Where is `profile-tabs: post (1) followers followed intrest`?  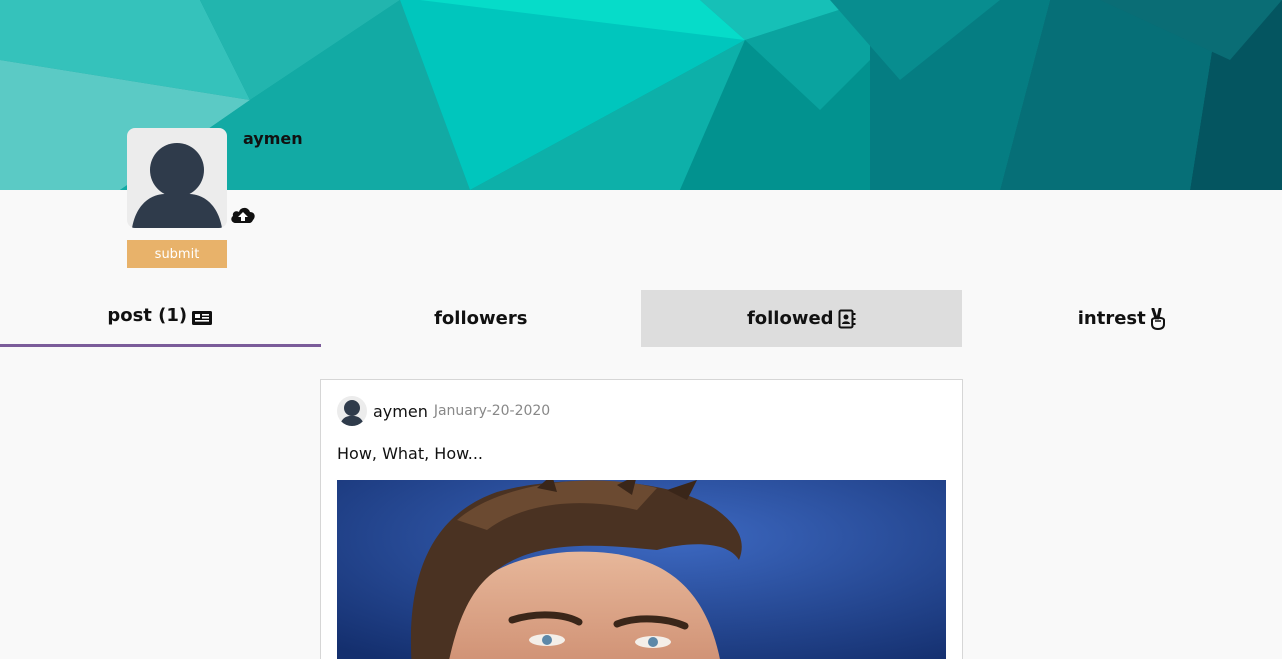 profile-tabs: post (1) followers followed intrest is located at coordinates (641, 318).